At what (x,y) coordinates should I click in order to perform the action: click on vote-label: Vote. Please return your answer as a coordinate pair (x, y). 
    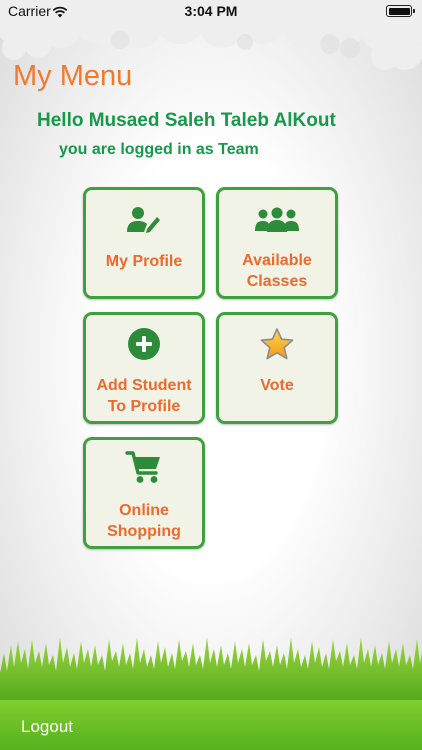
    Looking at the image, I should click on (277, 385).